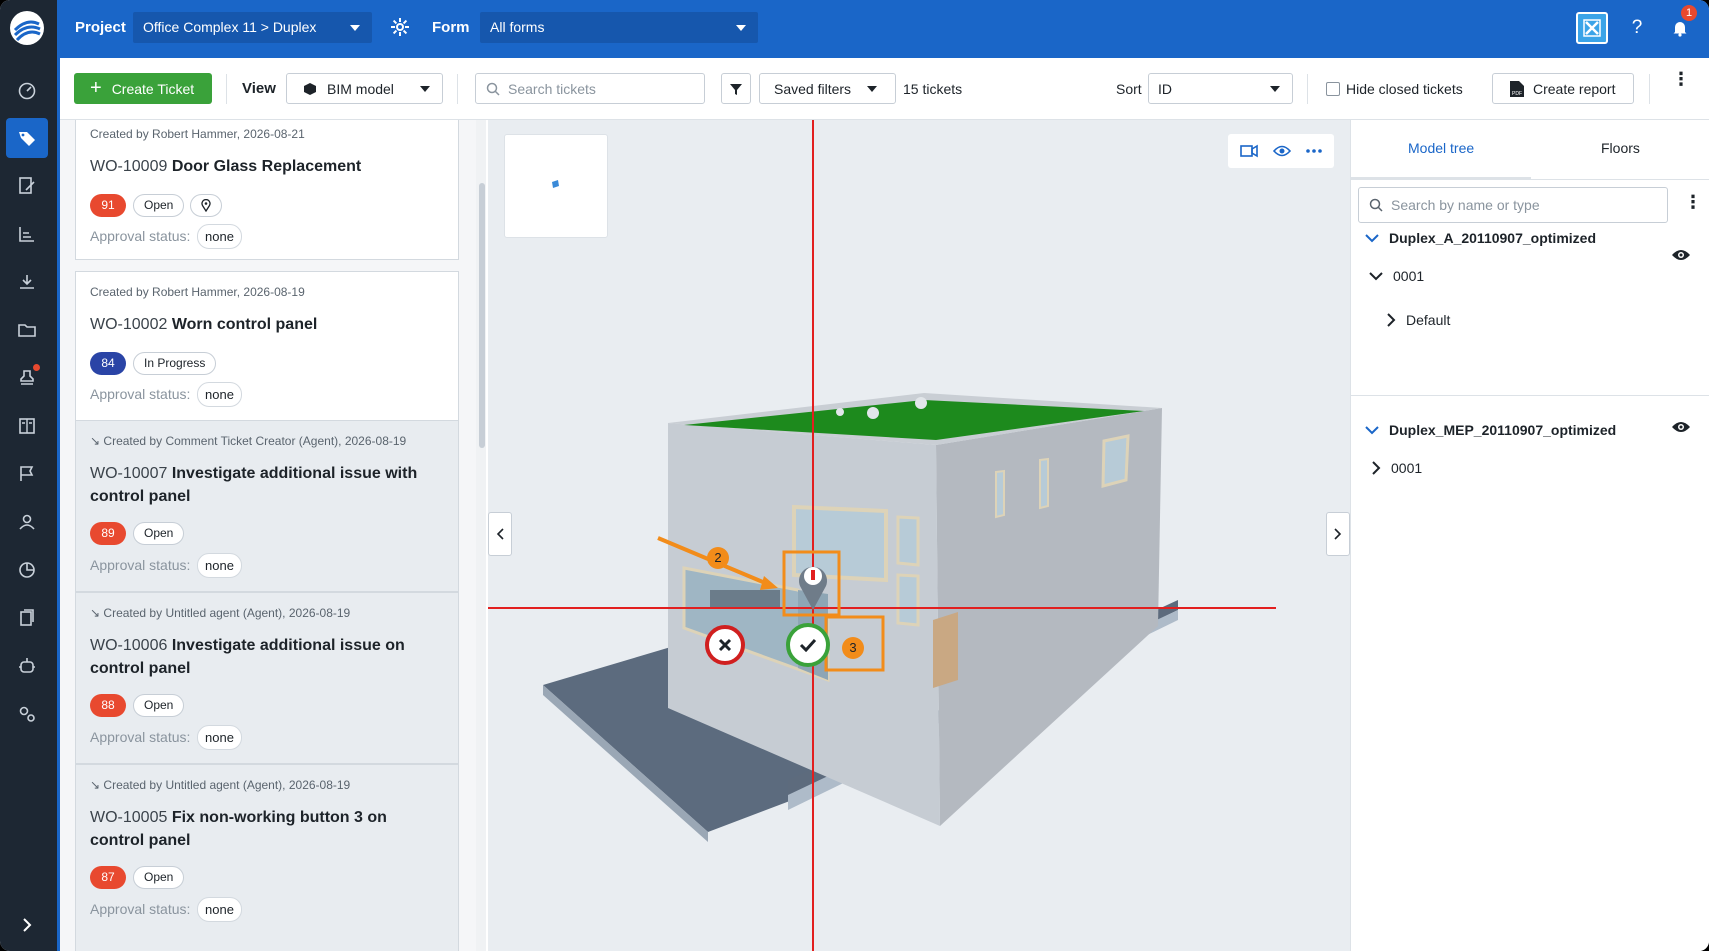 Image resolution: width=1709 pixels, height=951 pixels. I want to click on filter-button, so click(736, 88).